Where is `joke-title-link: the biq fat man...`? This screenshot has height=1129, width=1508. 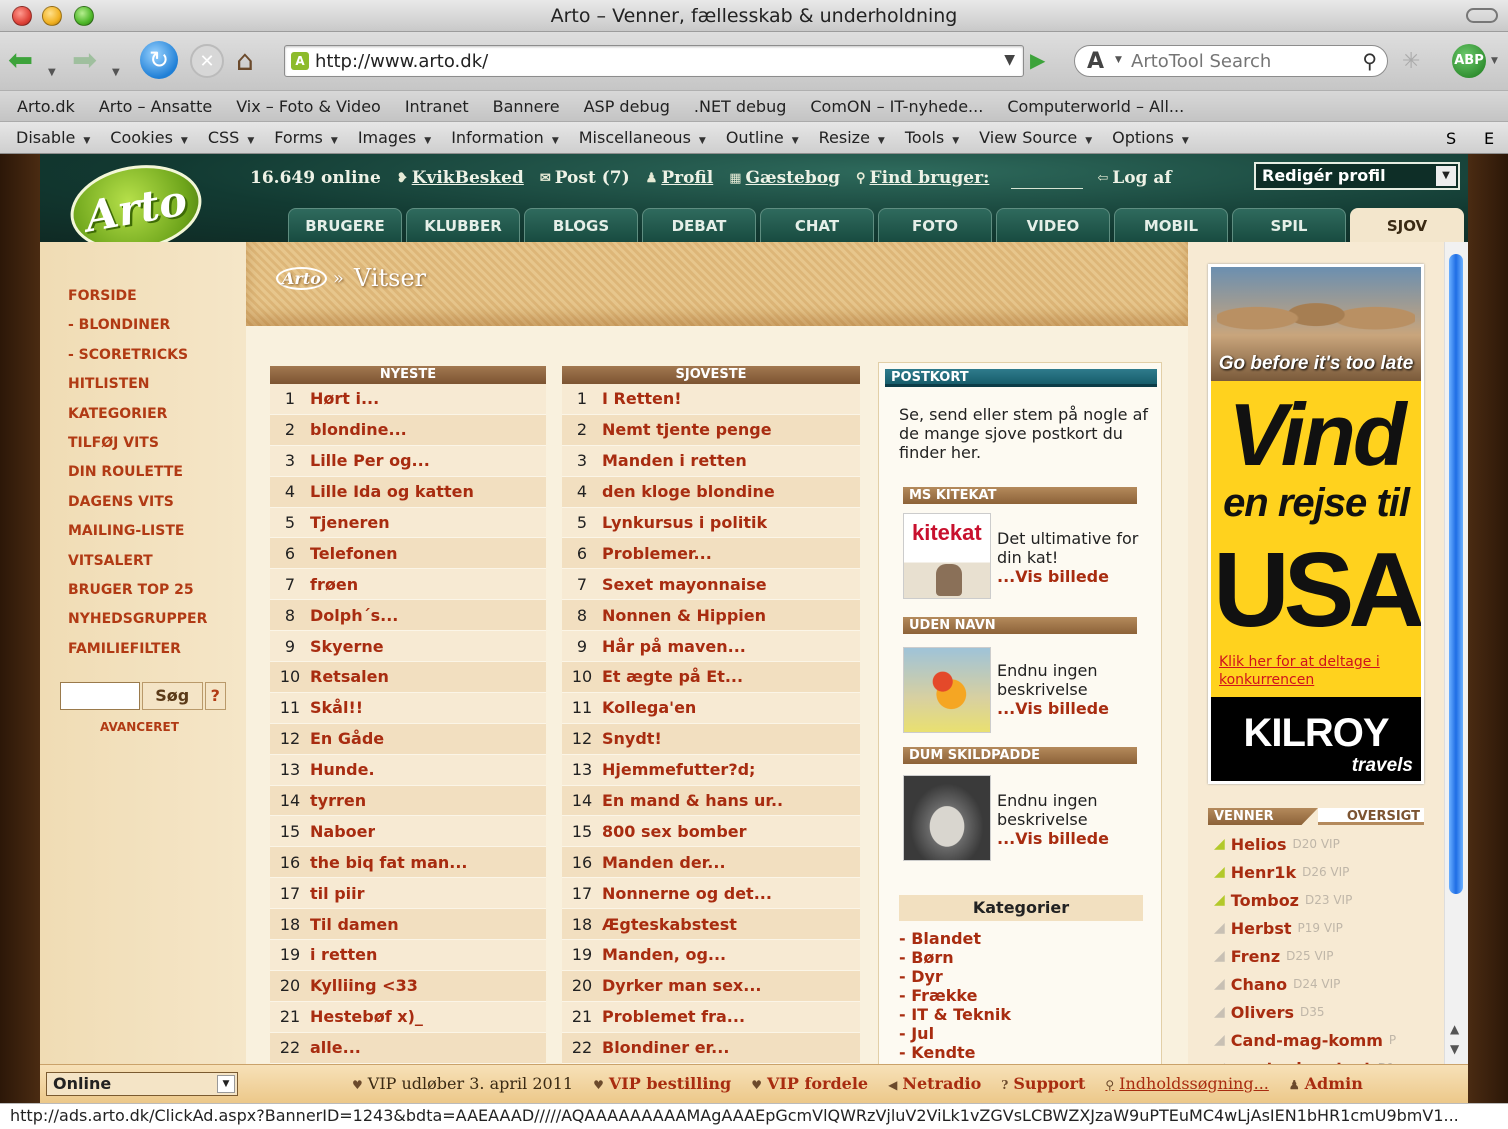 joke-title-link: the biq fat man... is located at coordinates (389, 862).